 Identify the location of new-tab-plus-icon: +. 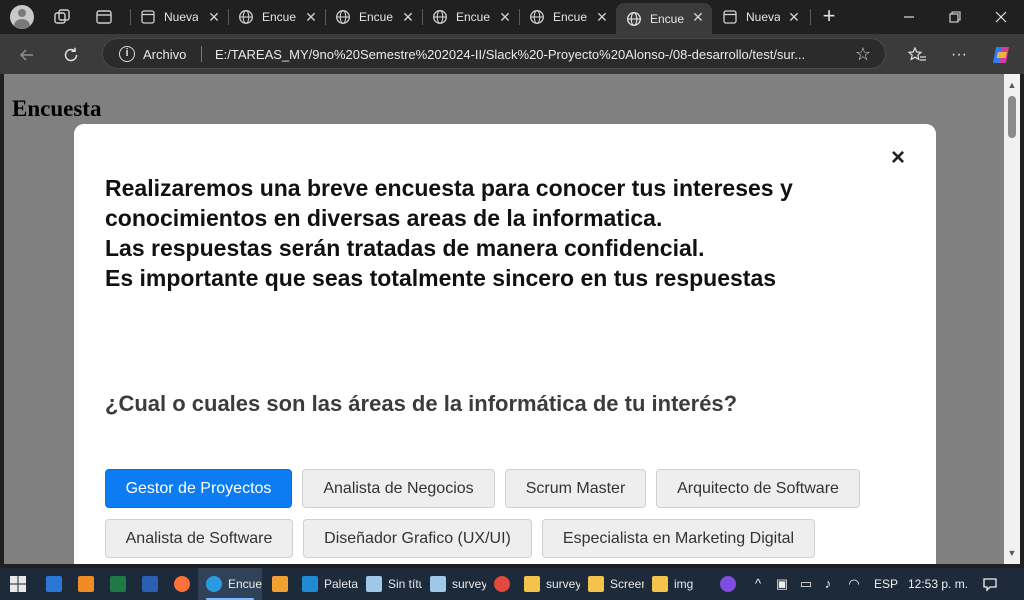
(829, 16).